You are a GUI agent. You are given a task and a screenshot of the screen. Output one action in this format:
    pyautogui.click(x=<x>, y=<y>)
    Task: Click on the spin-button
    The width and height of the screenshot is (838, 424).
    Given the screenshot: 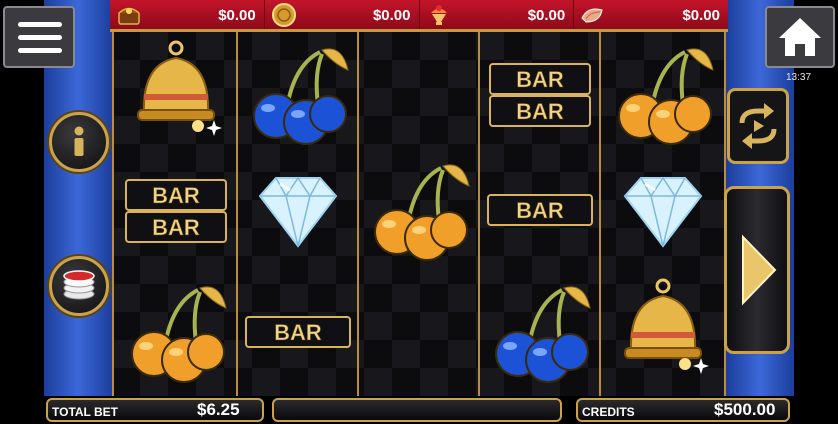 What is the action you would take?
    pyautogui.click(x=757, y=270)
    